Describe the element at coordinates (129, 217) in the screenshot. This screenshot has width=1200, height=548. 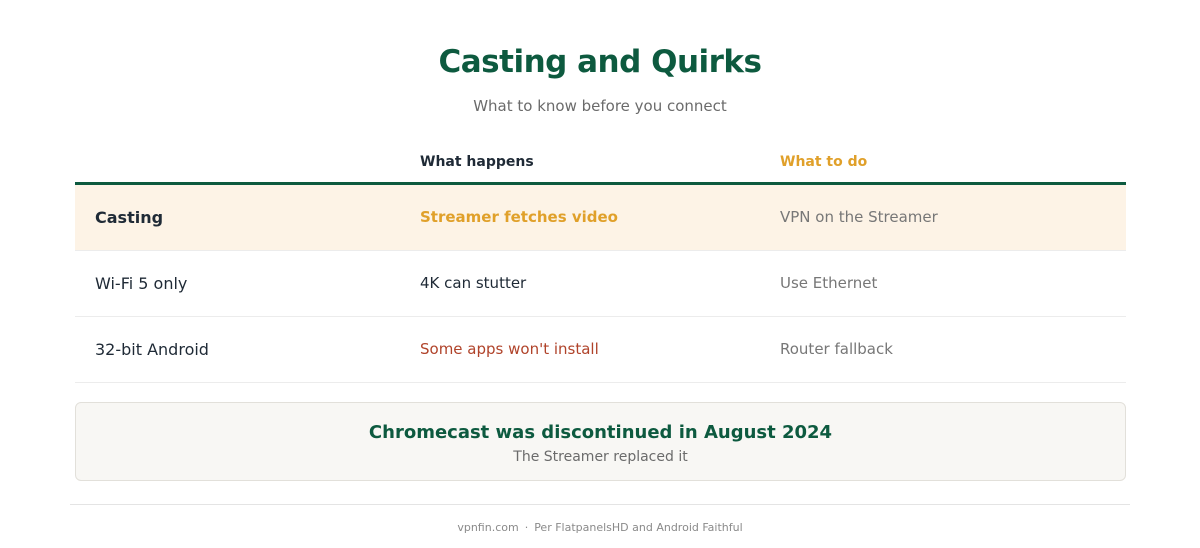
I see `row-label: Casting` at that location.